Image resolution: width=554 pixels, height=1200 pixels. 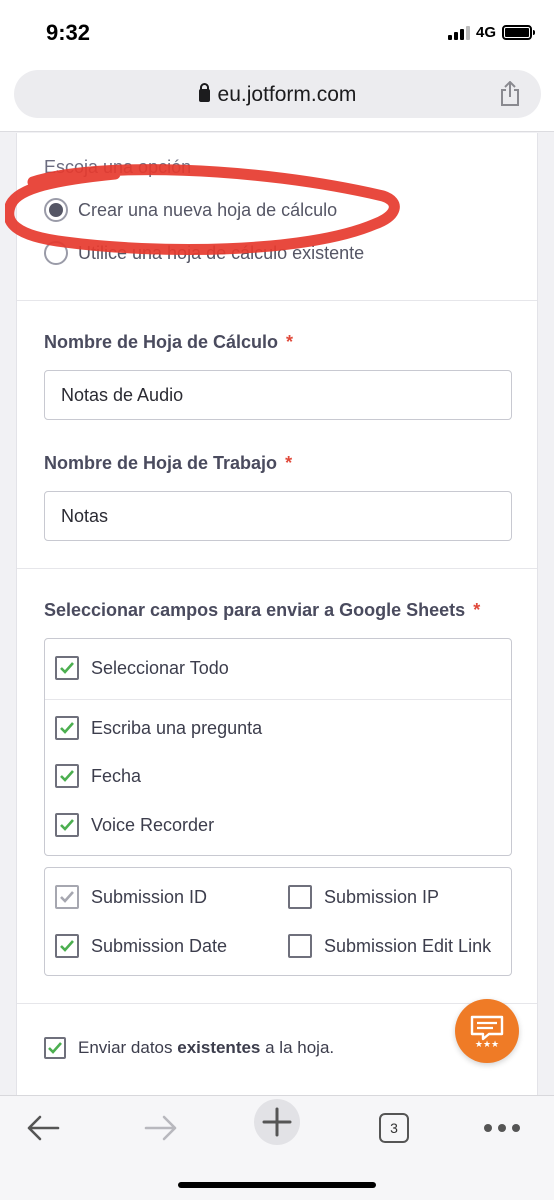 I want to click on feedback-chat-button: ★★★, so click(x=487, y=1031).